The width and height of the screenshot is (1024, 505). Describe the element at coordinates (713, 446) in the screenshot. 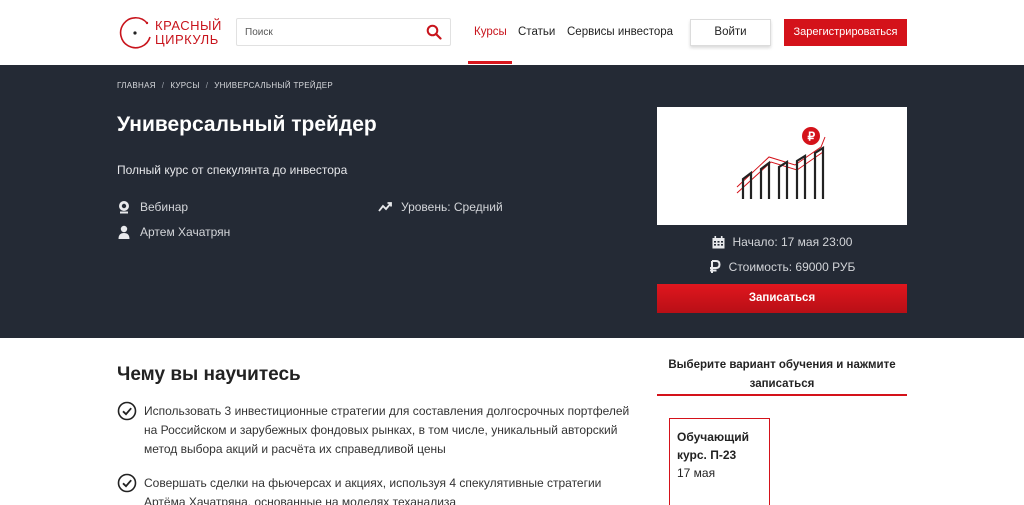

I see `variant-title: Обучающий курс. П-23` at that location.